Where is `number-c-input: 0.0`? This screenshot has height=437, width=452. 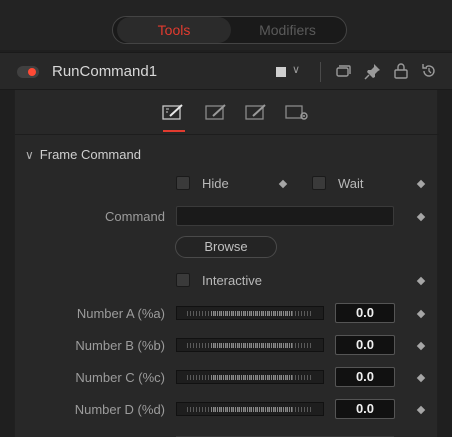
number-c-input: 0.0 is located at coordinates (365, 377).